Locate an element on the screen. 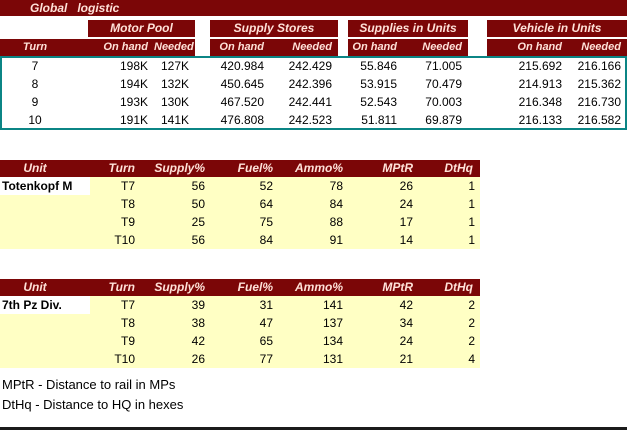 This screenshot has width=627, height=430. value-cell: 242.396 is located at coordinates (310, 84).